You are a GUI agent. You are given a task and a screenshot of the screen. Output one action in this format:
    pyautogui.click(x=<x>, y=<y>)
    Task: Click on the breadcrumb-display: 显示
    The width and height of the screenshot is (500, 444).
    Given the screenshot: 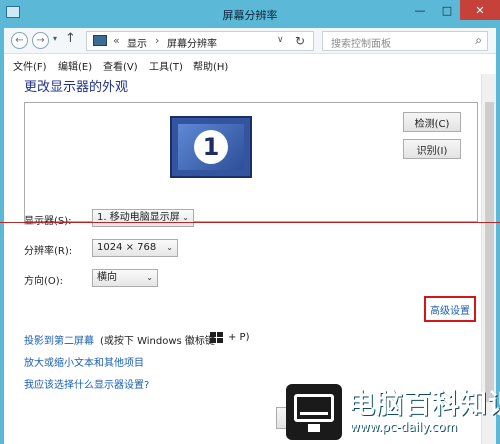 What is the action you would take?
    pyautogui.click(x=137, y=42)
    